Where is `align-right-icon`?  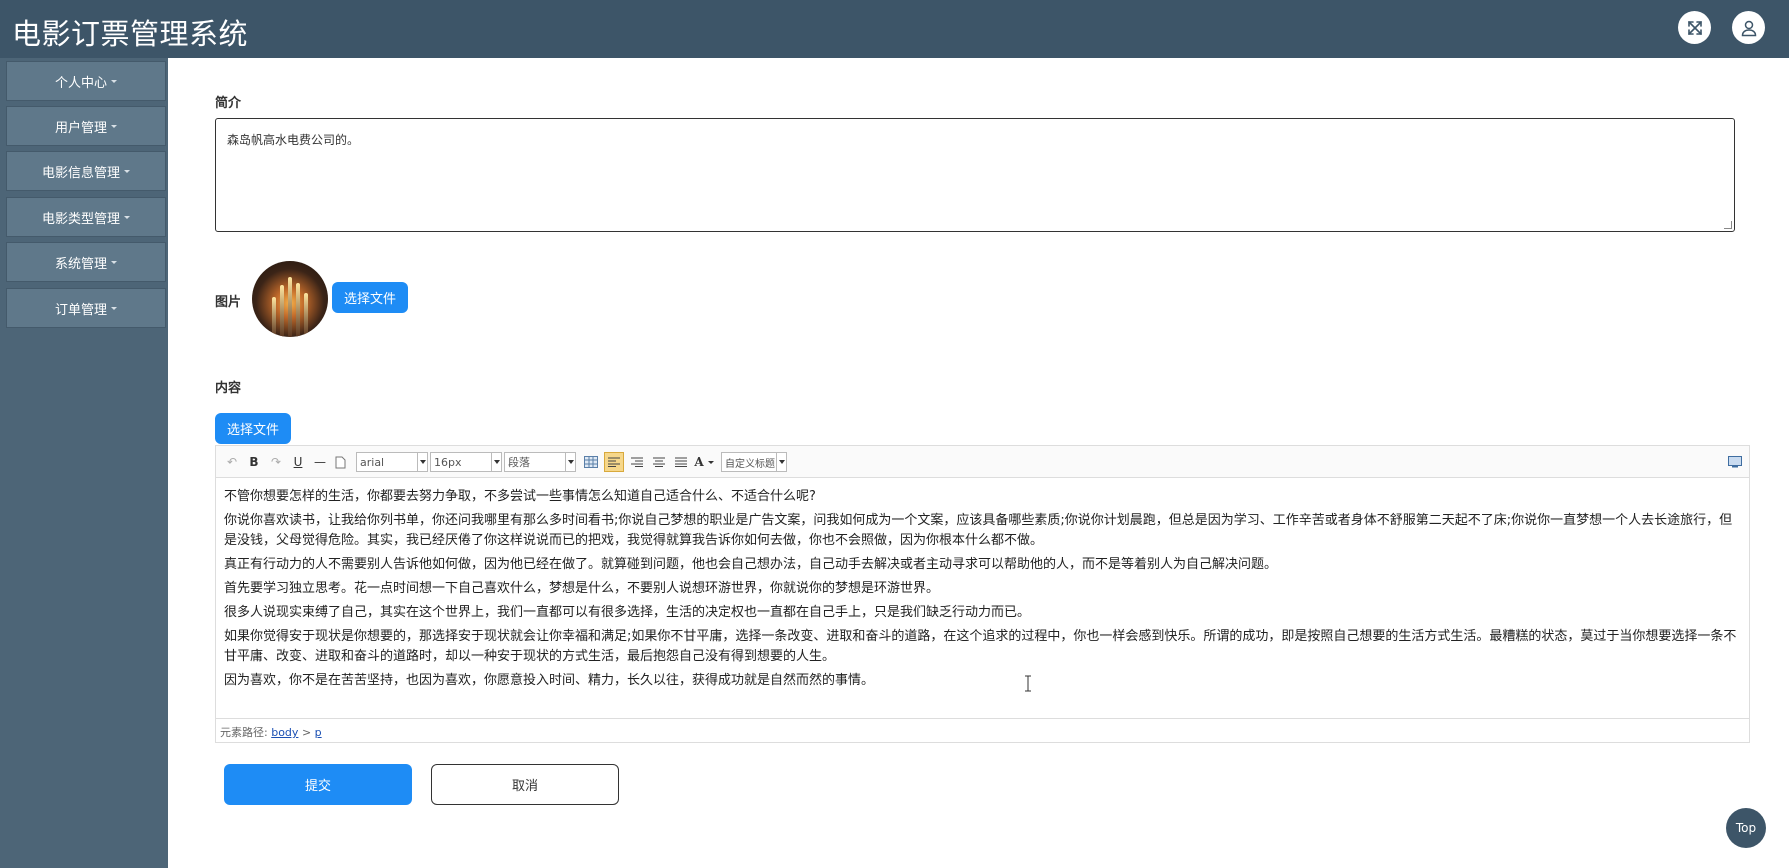
align-right-icon is located at coordinates (637, 462).